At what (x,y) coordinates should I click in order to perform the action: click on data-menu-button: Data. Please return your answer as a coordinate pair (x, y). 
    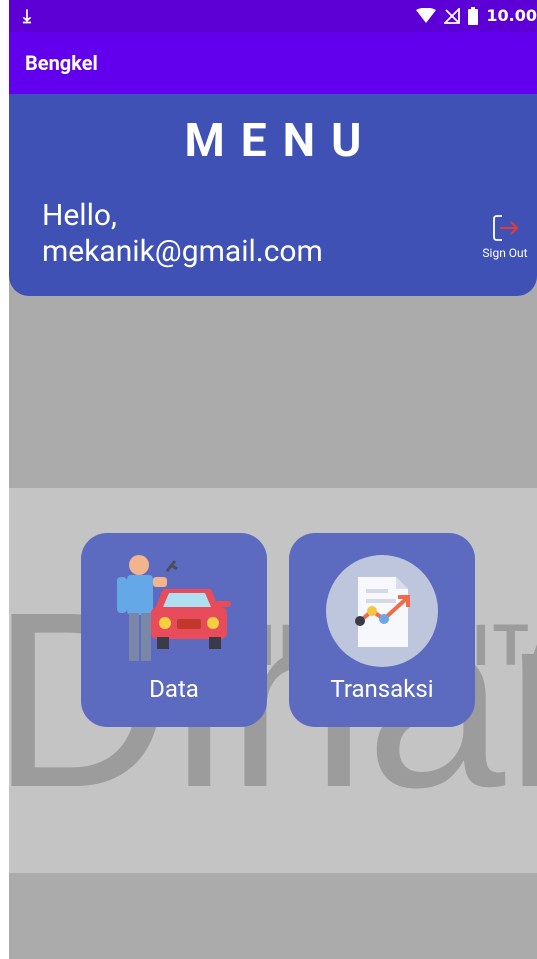
    Looking at the image, I should click on (174, 630).